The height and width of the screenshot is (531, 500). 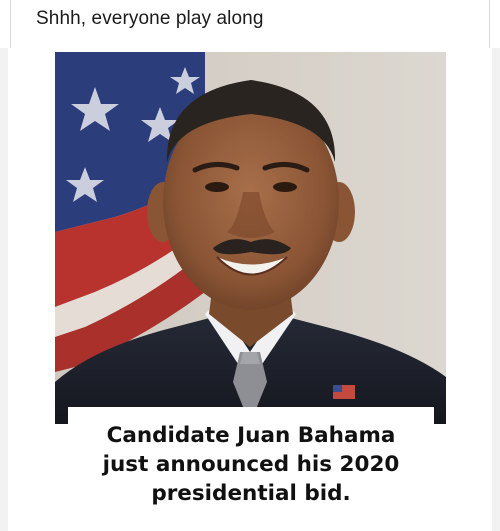 I want to click on meme-caption-line: presidential bid., so click(x=251, y=493).